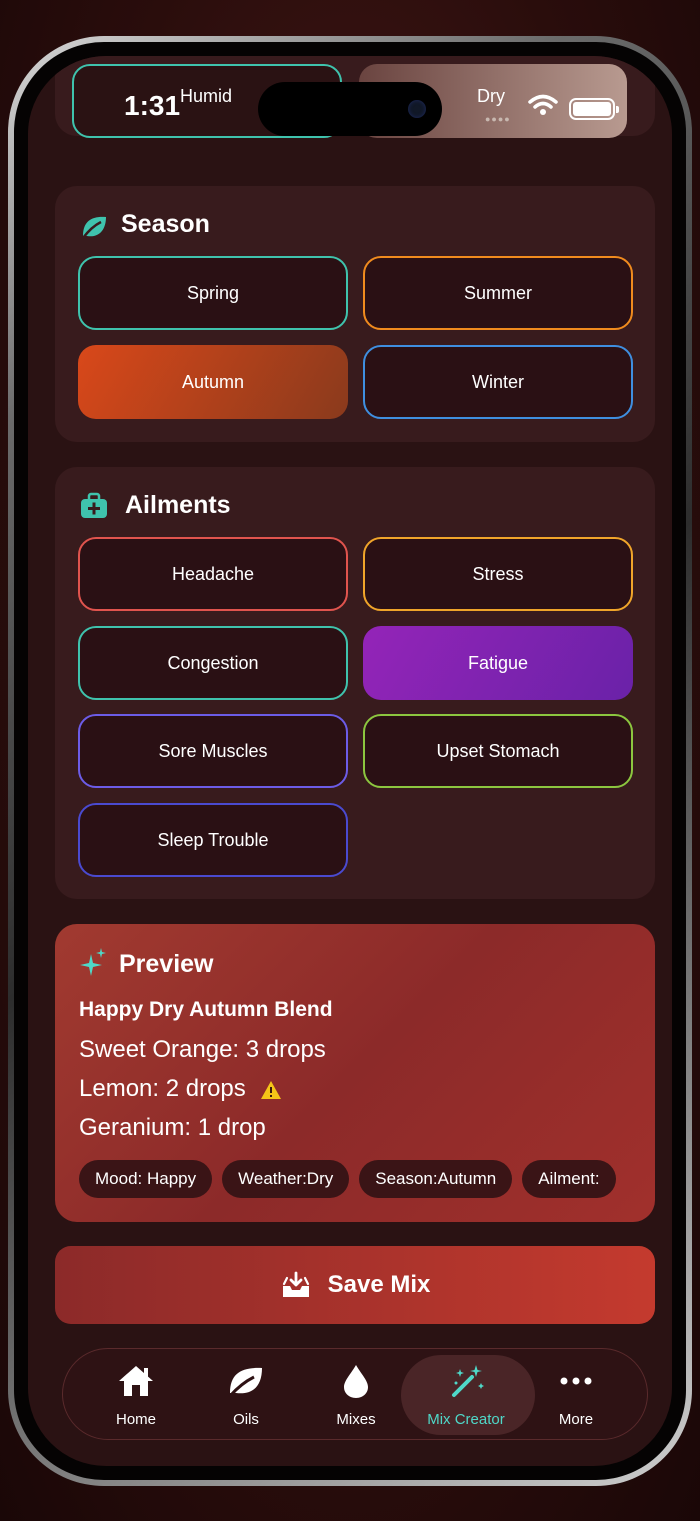 This screenshot has width=700, height=1521. I want to click on ailment-option-sleep-trouble: Sleep Trouble, so click(213, 840).